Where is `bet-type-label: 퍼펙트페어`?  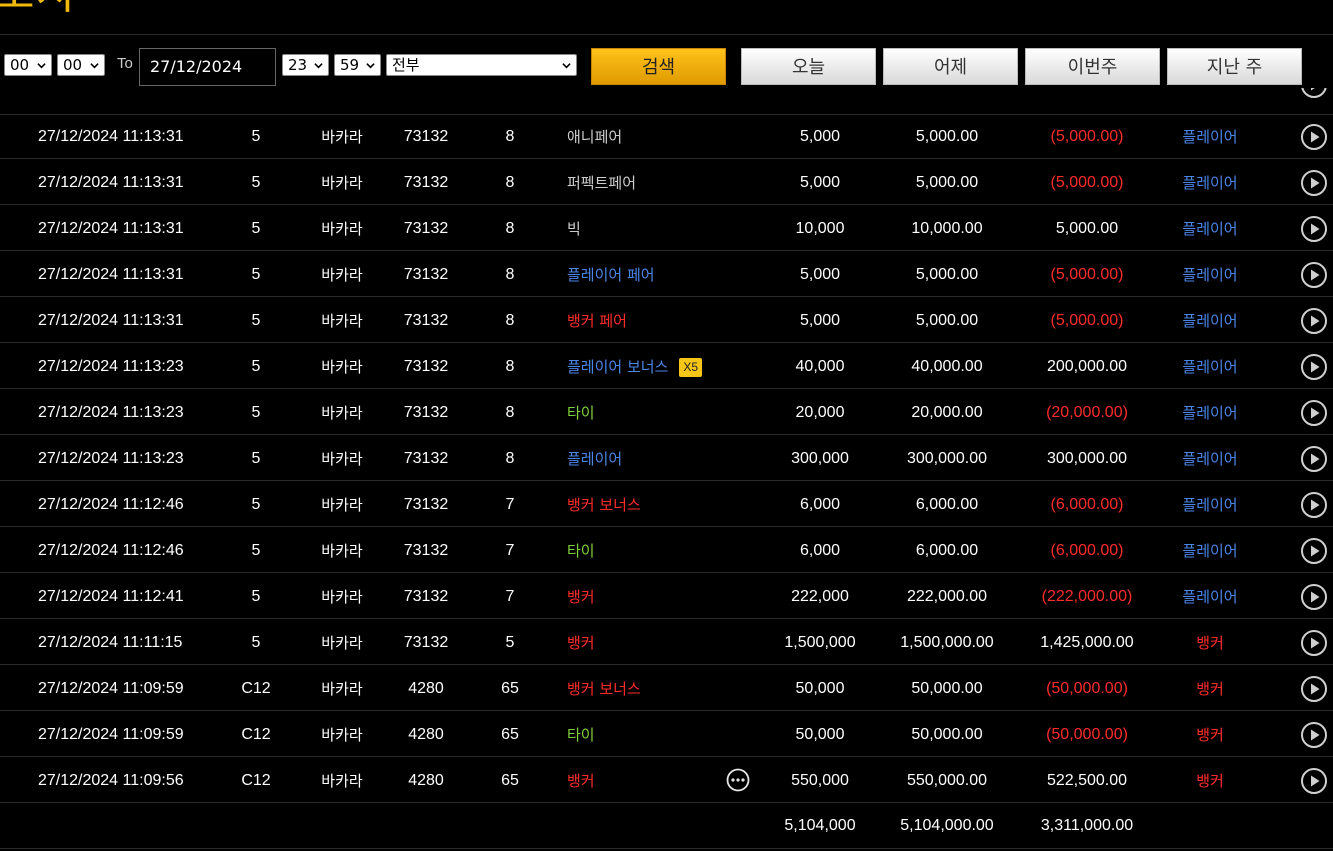 bet-type-label: 퍼펙트페어 is located at coordinates (602, 183).